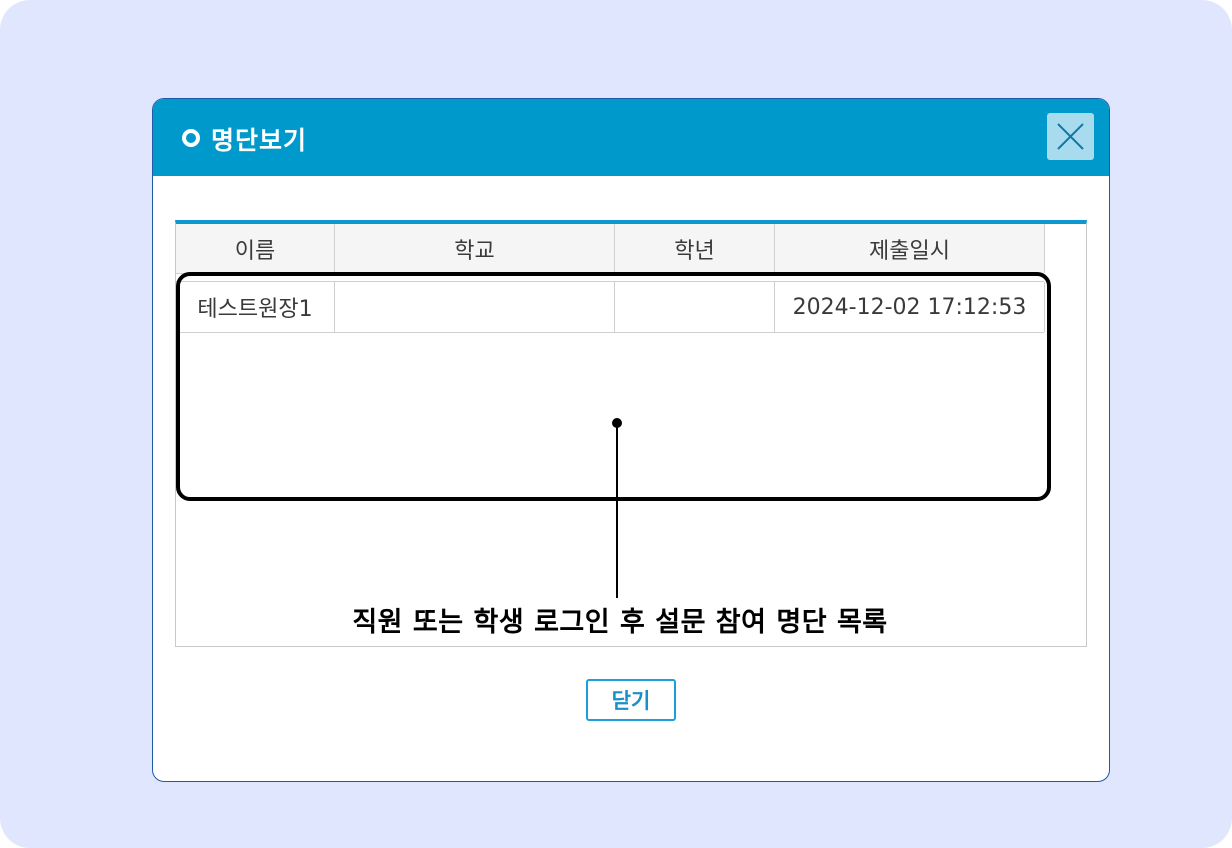 This screenshot has width=1232, height=848. I want to click on title-bullet-icon, so click(191, 138).